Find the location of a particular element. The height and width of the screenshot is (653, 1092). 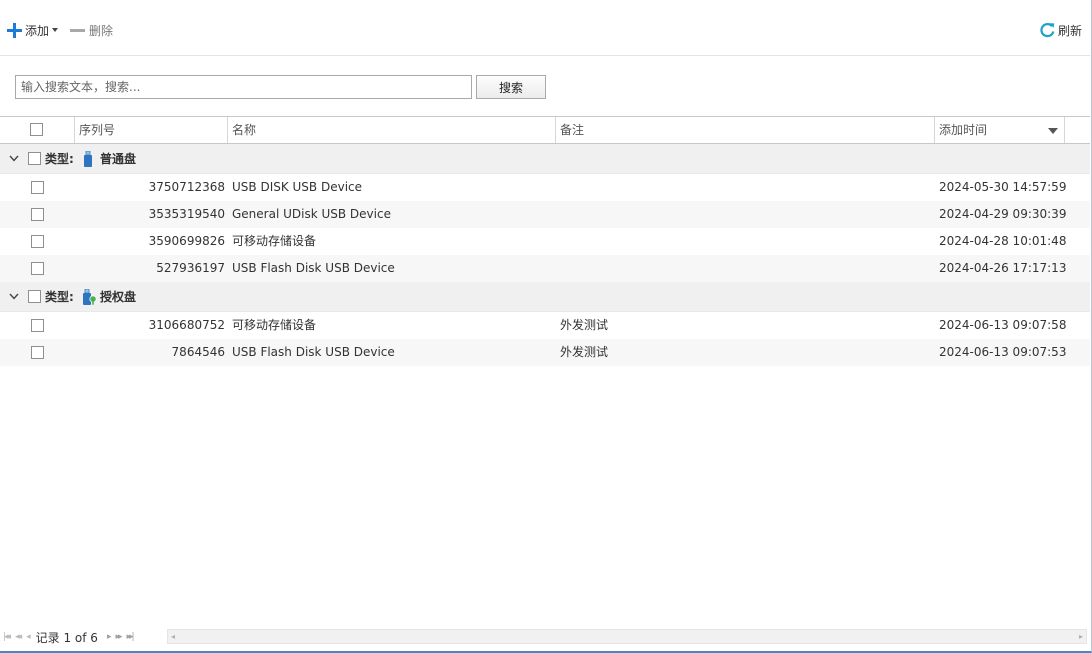

previous-page-block-icon: ◂◂ is located at coordinates (18, 637).